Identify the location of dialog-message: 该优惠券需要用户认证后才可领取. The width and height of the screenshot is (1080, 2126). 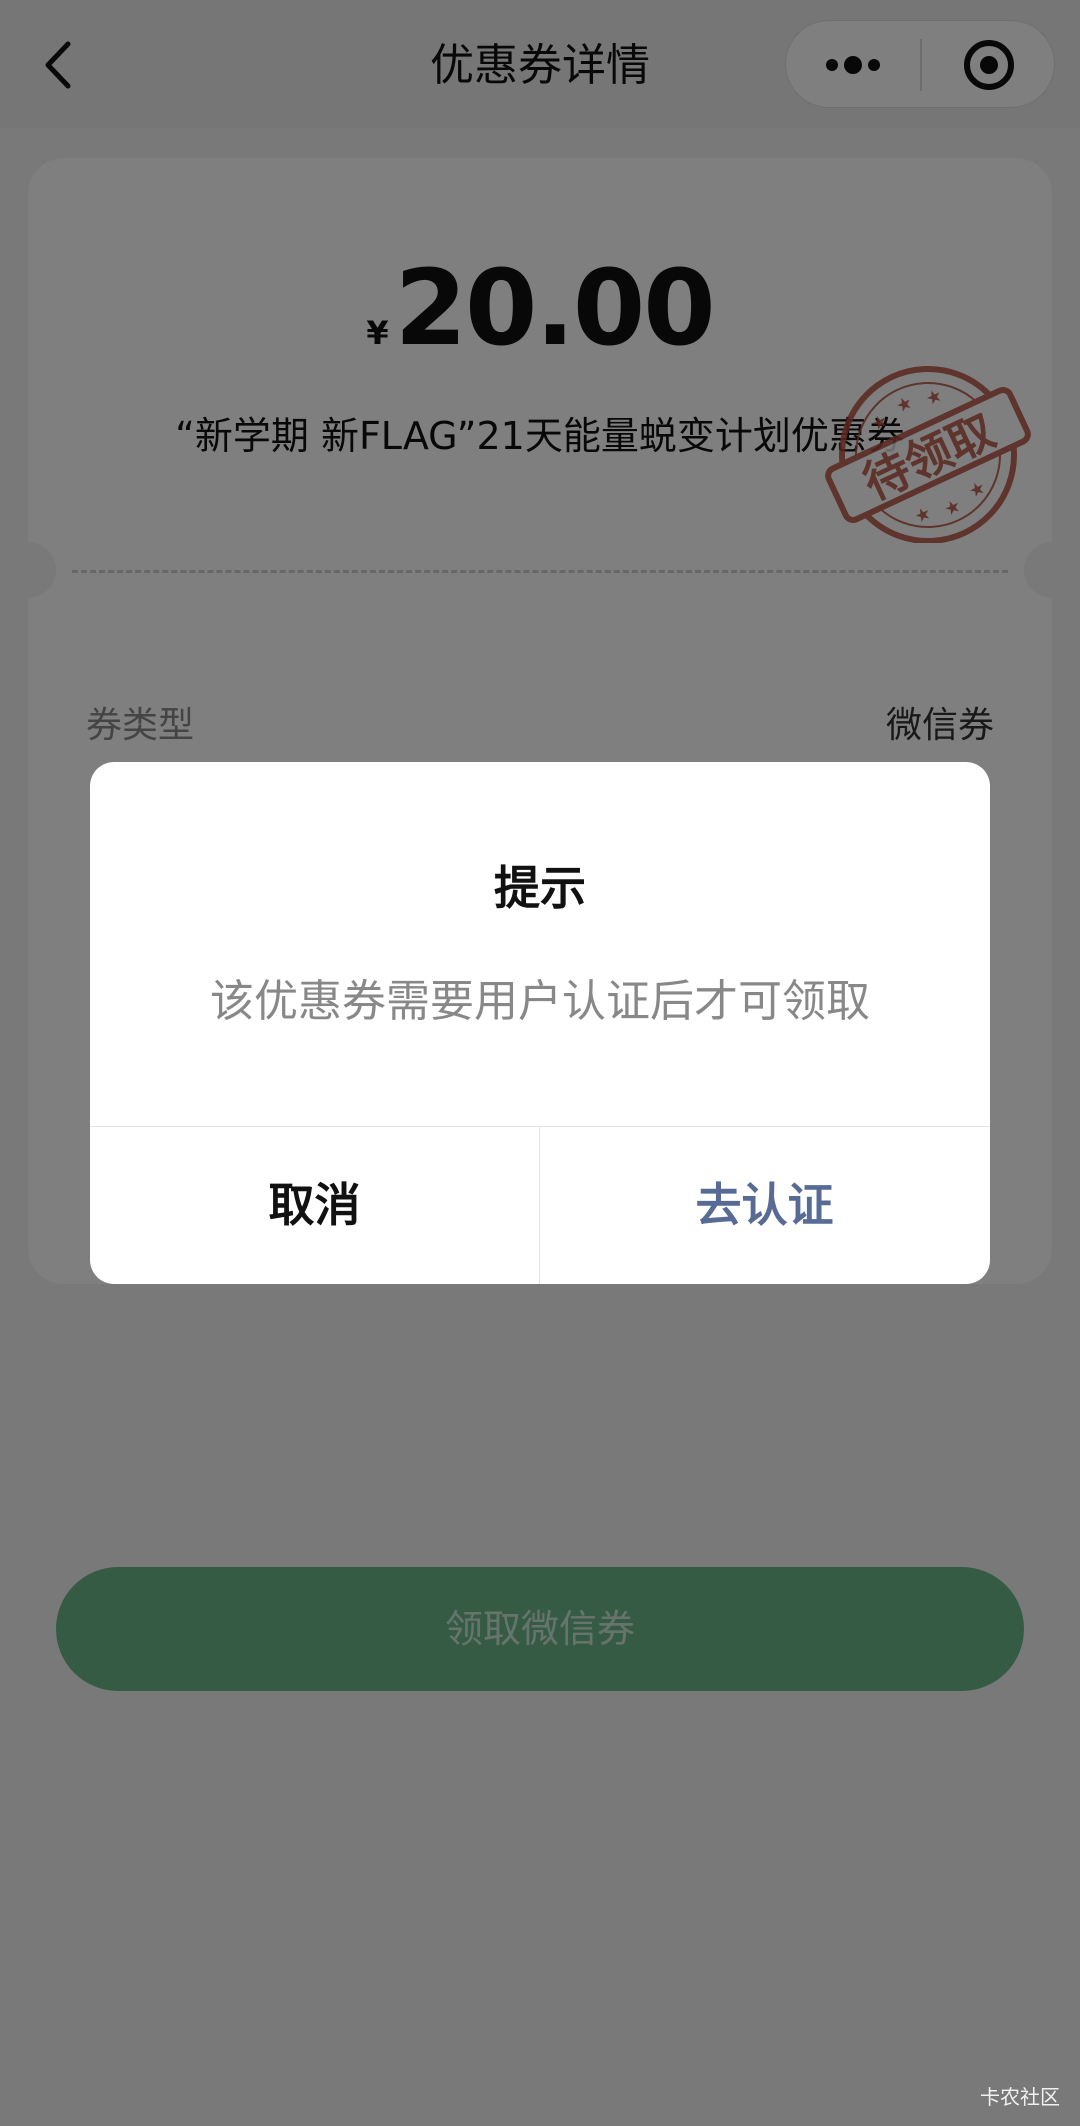
(540, 1001).